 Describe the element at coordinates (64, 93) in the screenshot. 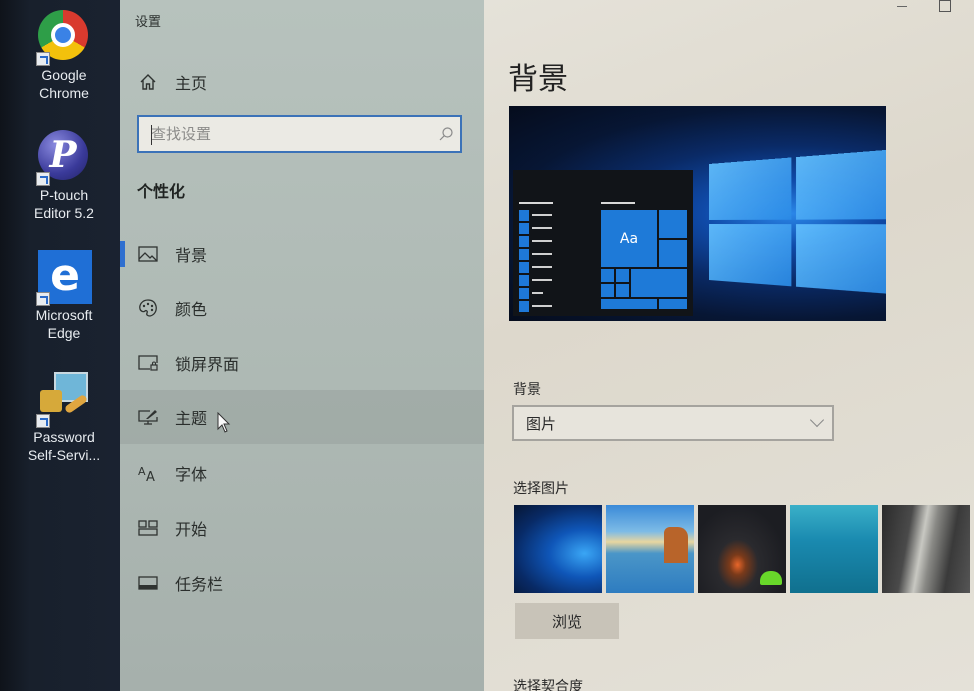

I see `desktop-icon-label: Chrome` at that location.